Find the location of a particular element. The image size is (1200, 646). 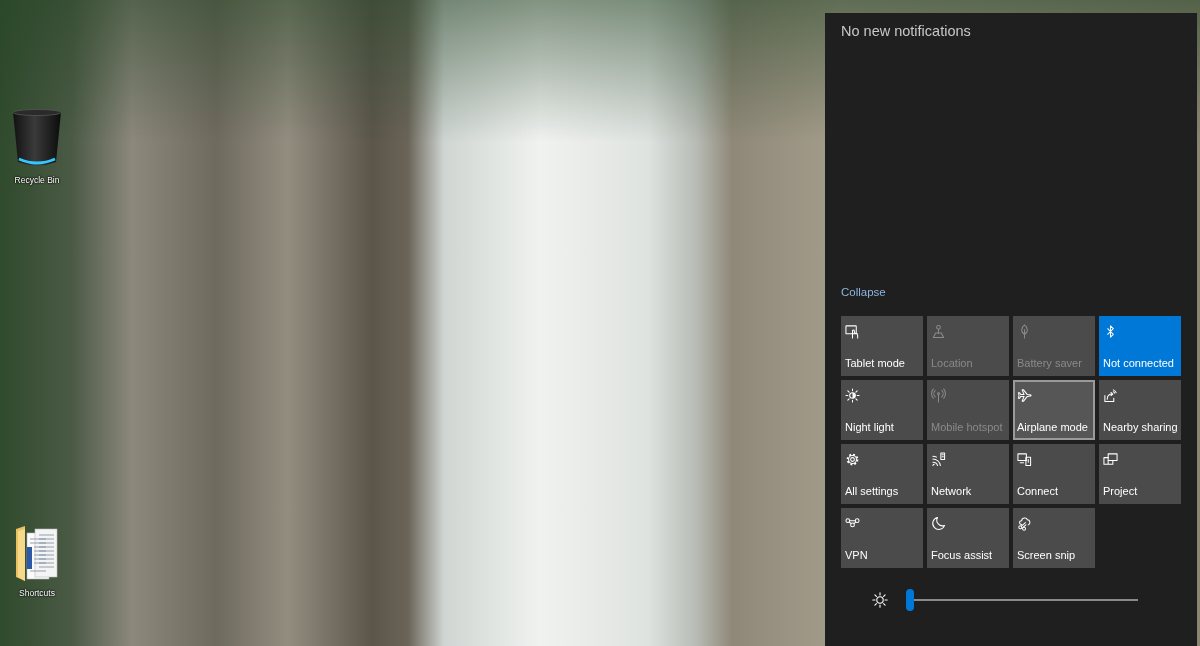

moon-icon is located at coordinates (938, 523).